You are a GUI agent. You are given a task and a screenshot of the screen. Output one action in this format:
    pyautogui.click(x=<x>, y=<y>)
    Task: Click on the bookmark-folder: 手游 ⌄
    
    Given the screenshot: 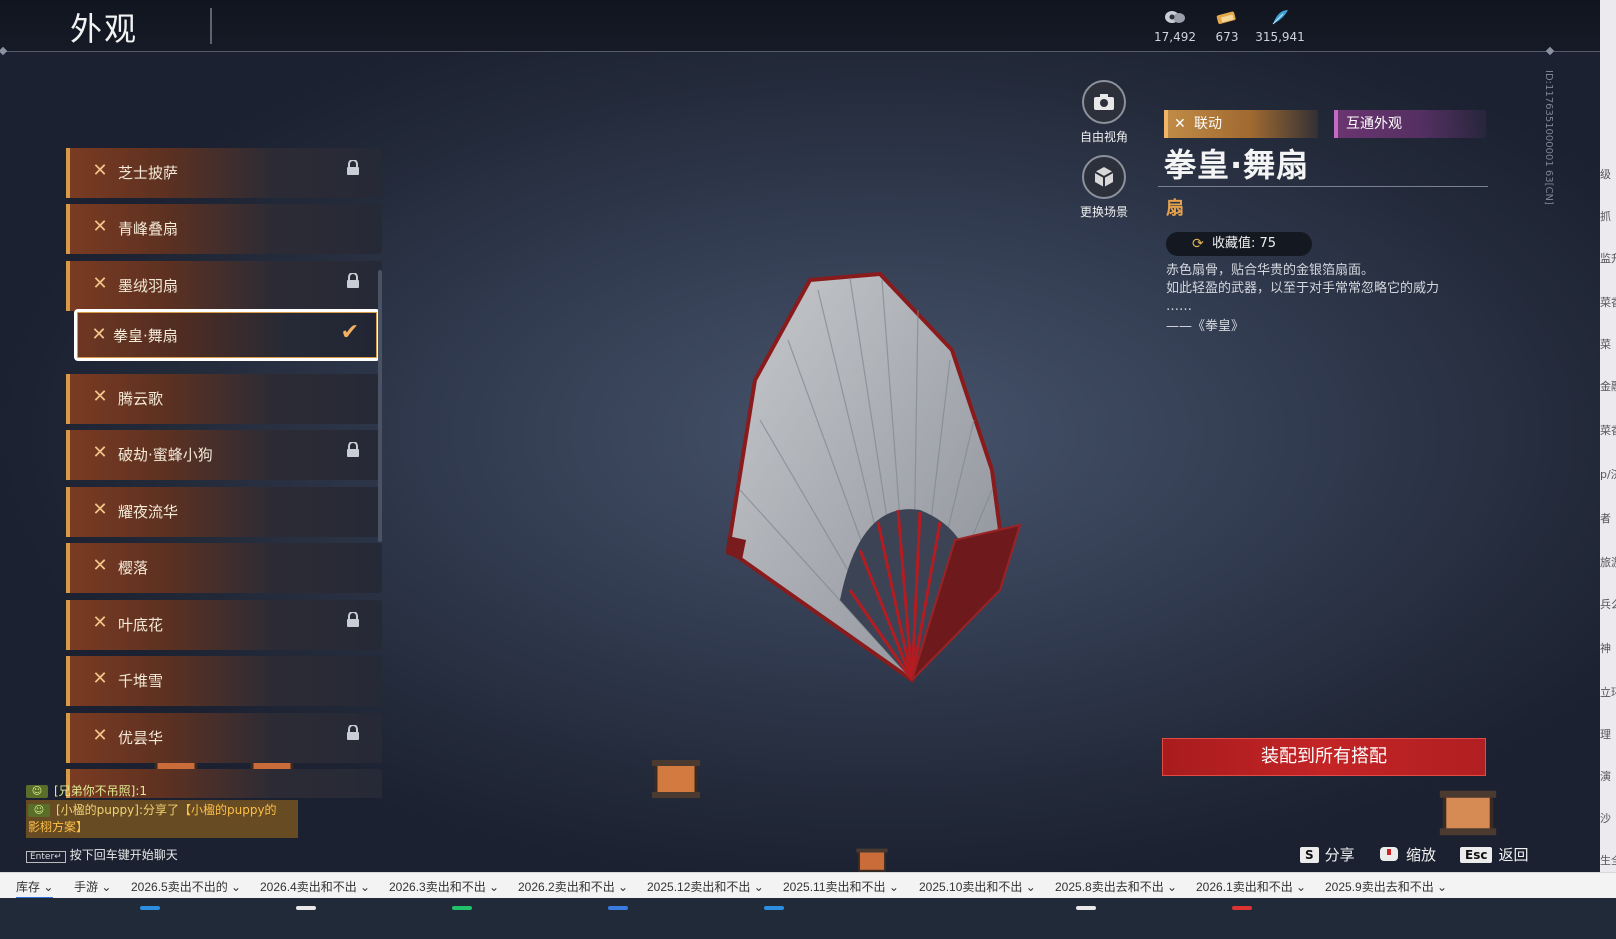 What is the action you would take?
    pyautogui.click(x=92, y=886)
    